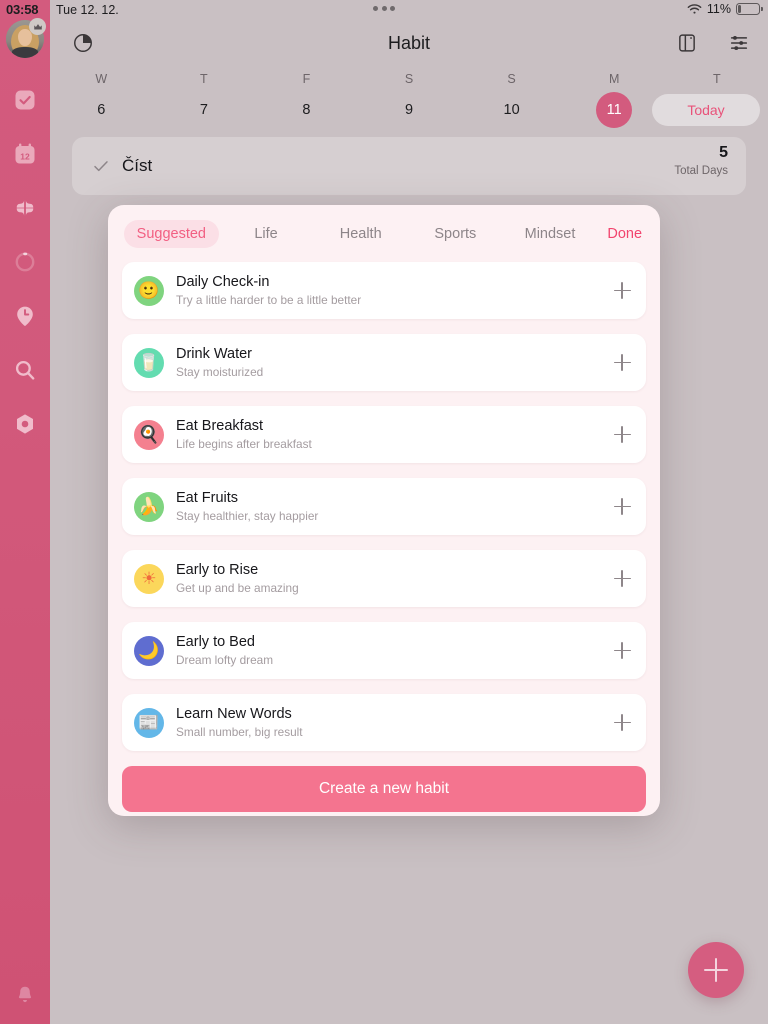 This screenshot has width=768, height=1024. I want to click on list-item-text: Early to Bed Dream lofty dream, so click(224, 650).